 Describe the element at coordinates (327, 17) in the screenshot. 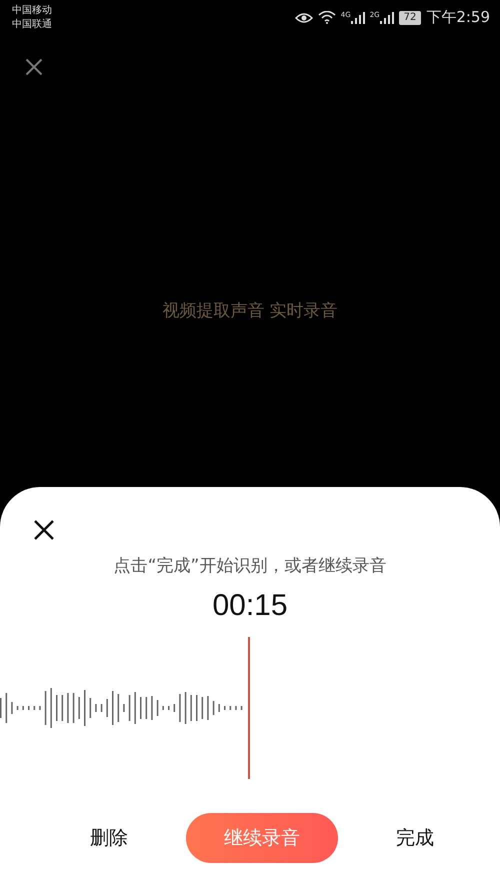

I see `wifi-icon` at that location.